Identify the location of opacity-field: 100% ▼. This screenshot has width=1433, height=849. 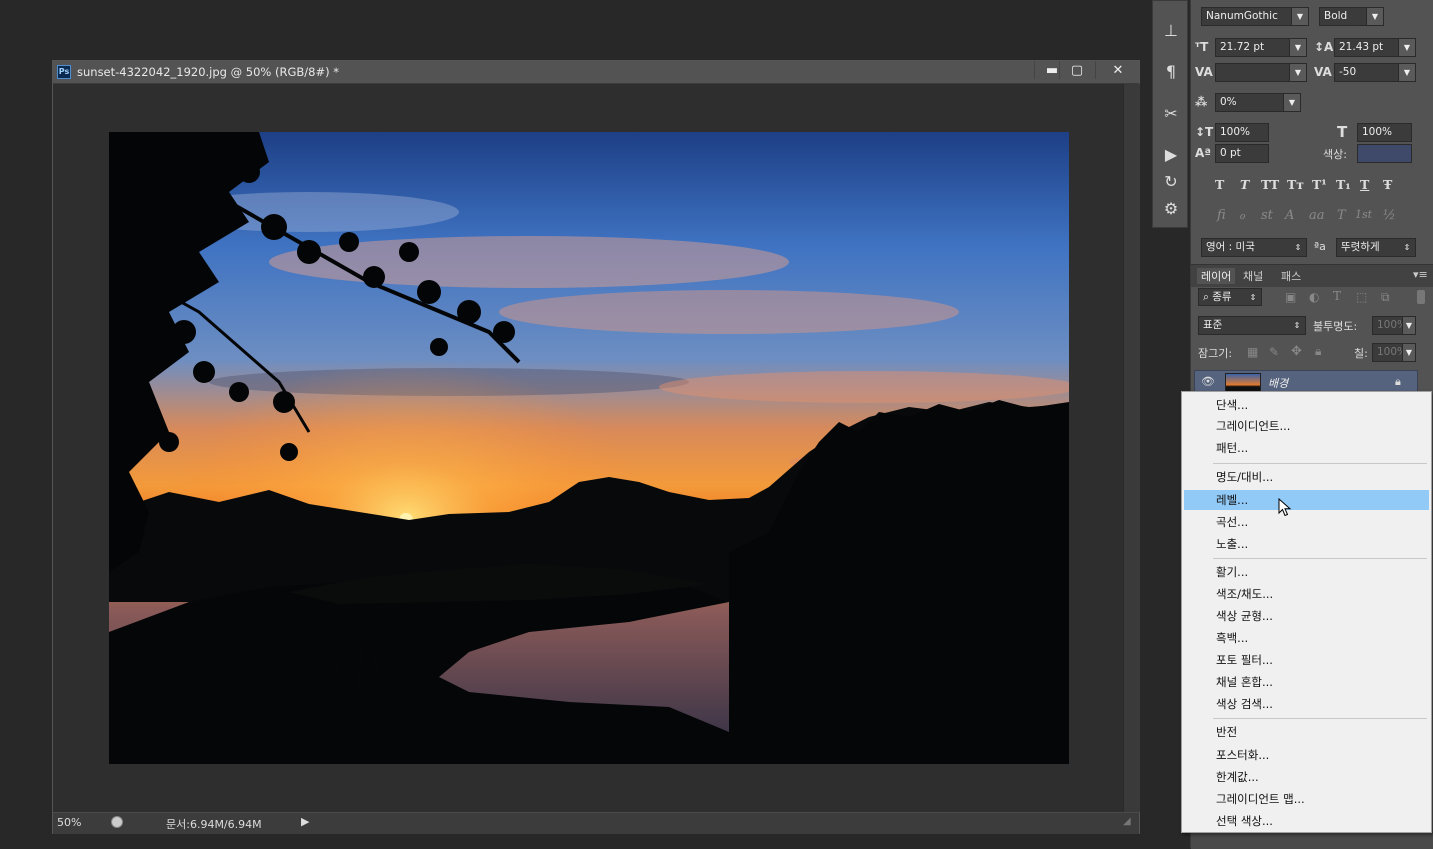
(1394, 325).